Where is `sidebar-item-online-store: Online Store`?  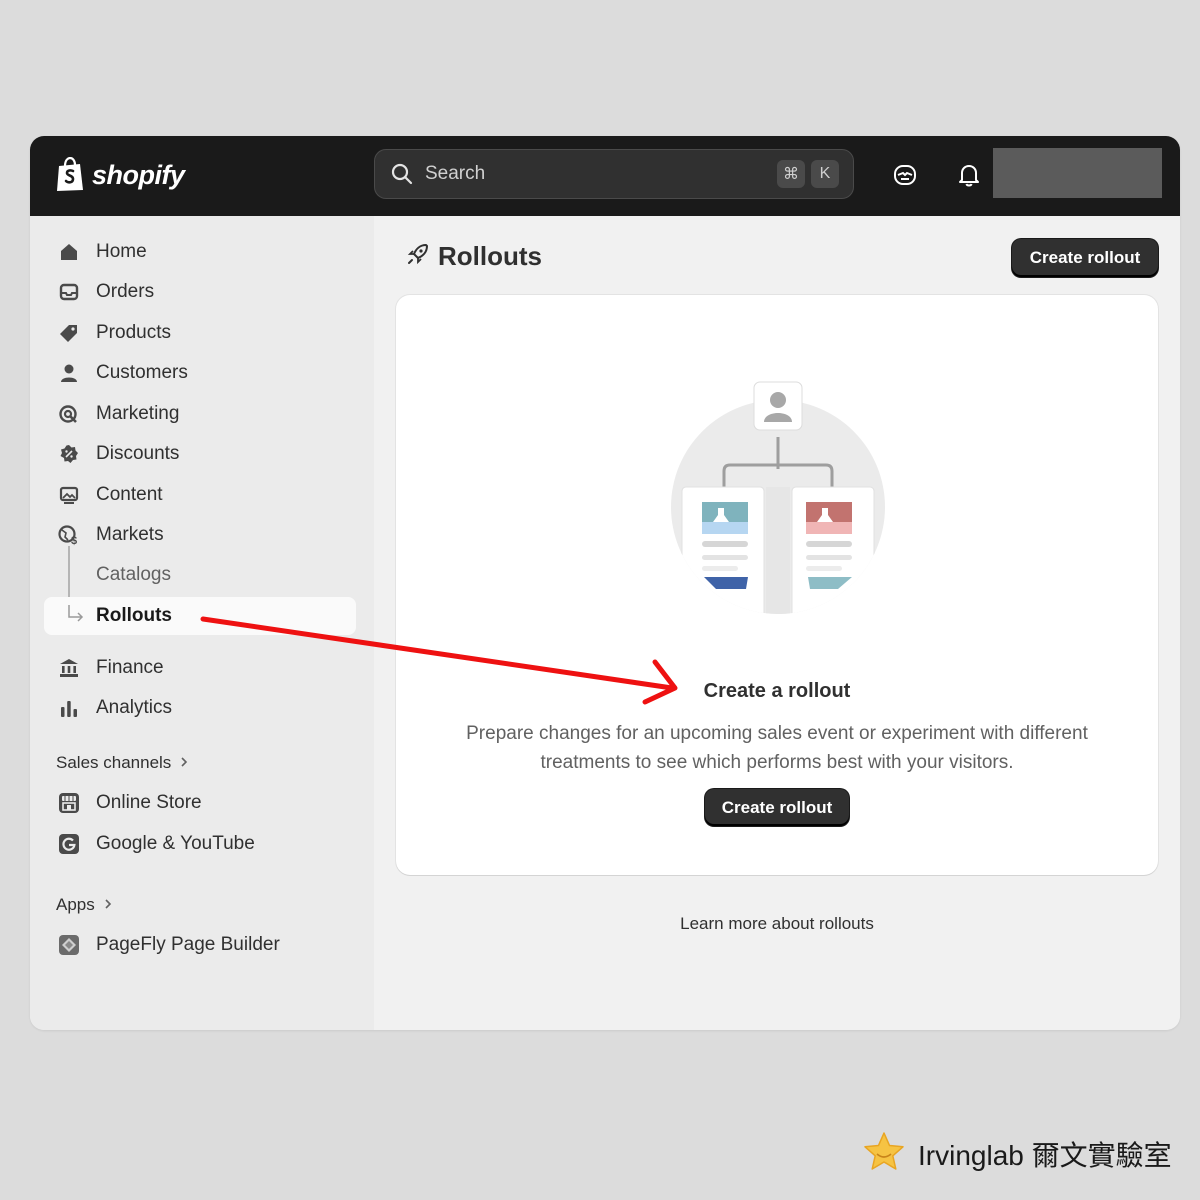 sidebar-item-online-store: Online Store is located at coordinates (200, 803).